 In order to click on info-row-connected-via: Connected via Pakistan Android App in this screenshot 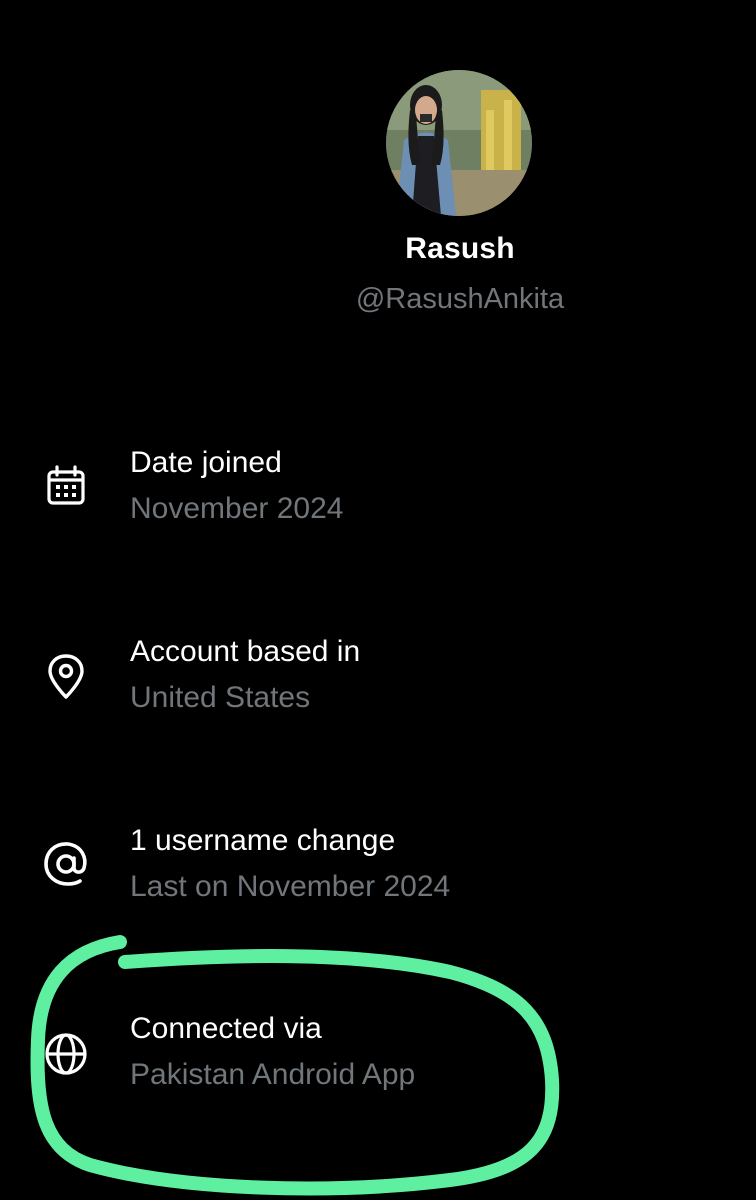, I will do `click(378, 1062)`.